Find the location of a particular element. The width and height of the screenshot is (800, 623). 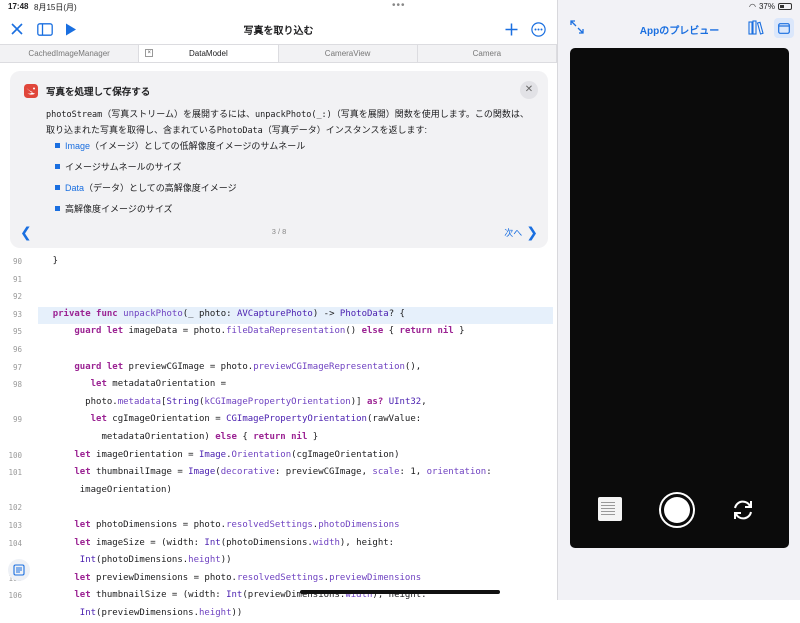

line-number: 91 is located at coordinates (17, 279).